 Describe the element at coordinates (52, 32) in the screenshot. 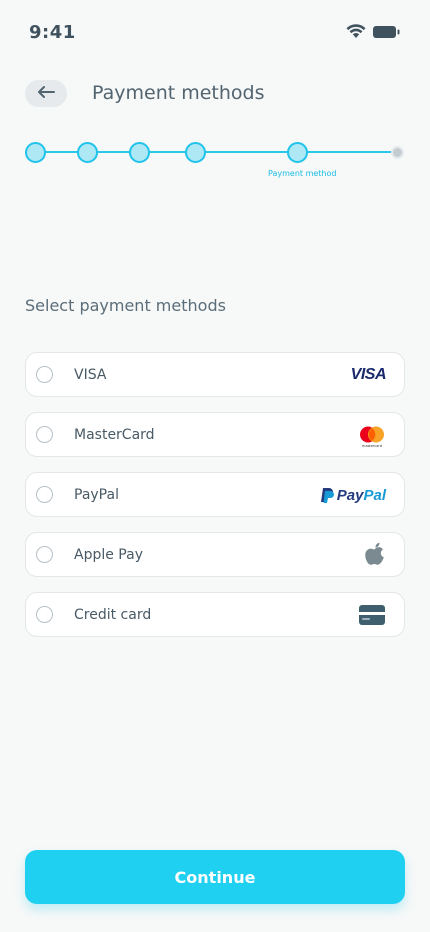

I see `status-time: 9:41` at that location.